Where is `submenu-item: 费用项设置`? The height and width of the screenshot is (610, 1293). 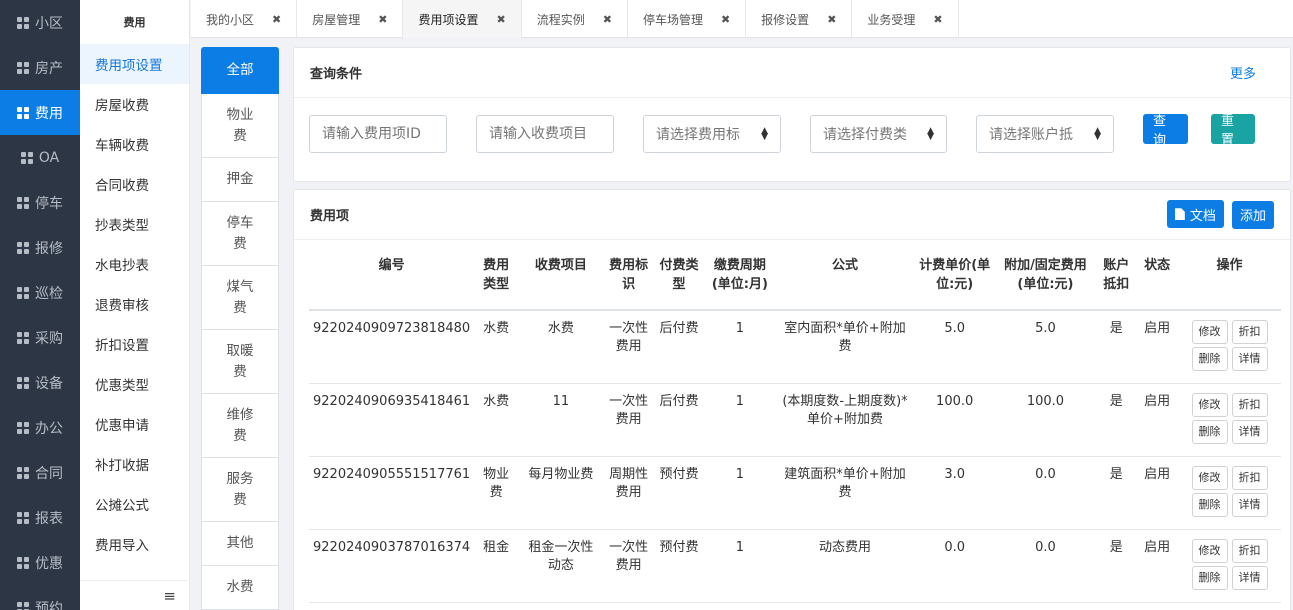 submenu-item: 费用项设置 is located at coordinates (134, 64).